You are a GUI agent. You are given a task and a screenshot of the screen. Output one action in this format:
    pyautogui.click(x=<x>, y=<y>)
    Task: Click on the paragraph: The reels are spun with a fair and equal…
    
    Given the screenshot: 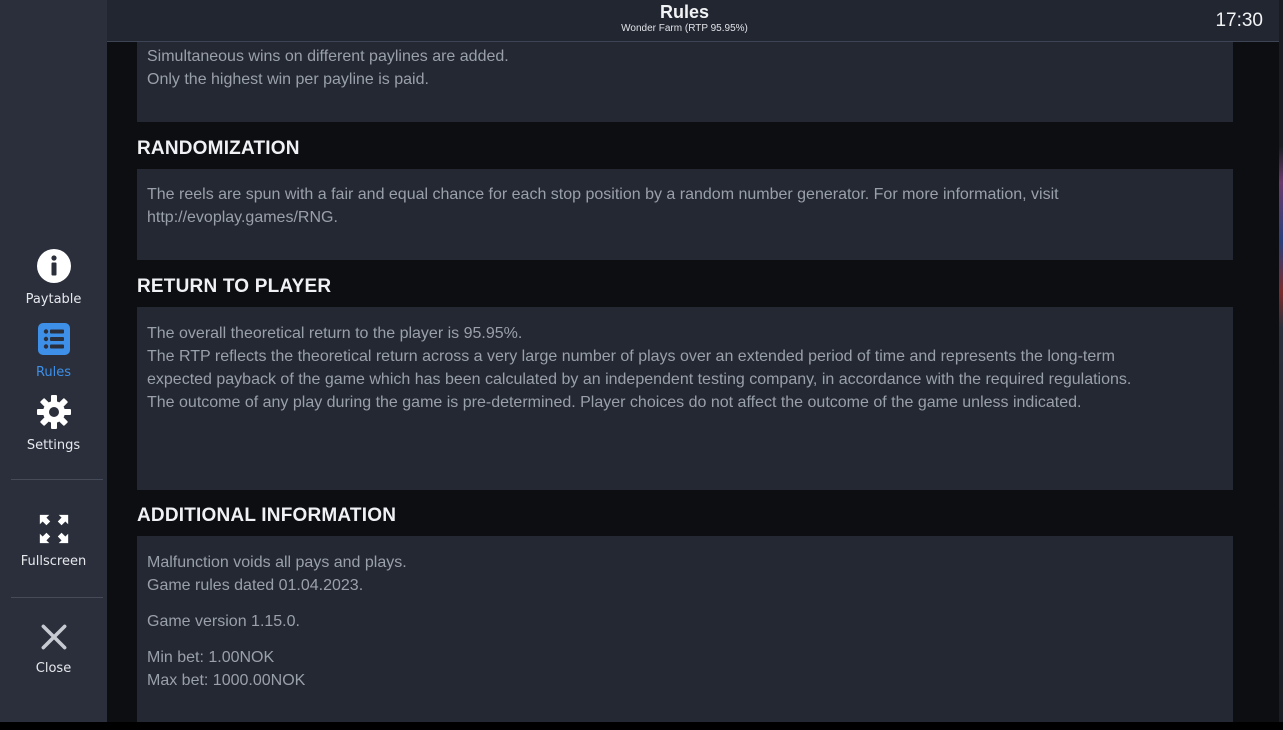 What is the action you would take?
    pyautogui.click(x=603, y=206)
    